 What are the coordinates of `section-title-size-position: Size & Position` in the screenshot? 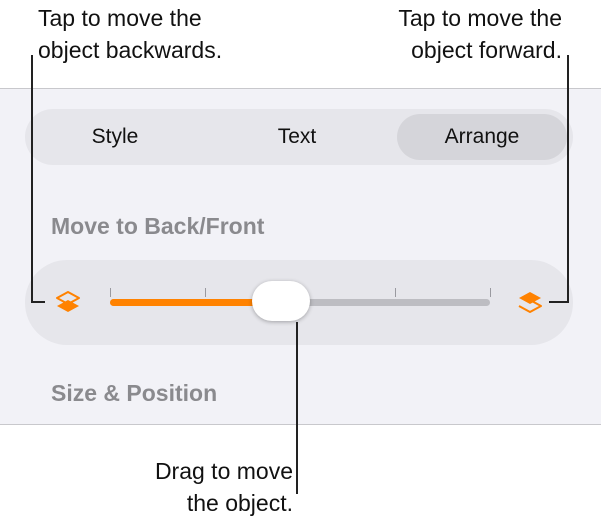 It's located at (134, 393).